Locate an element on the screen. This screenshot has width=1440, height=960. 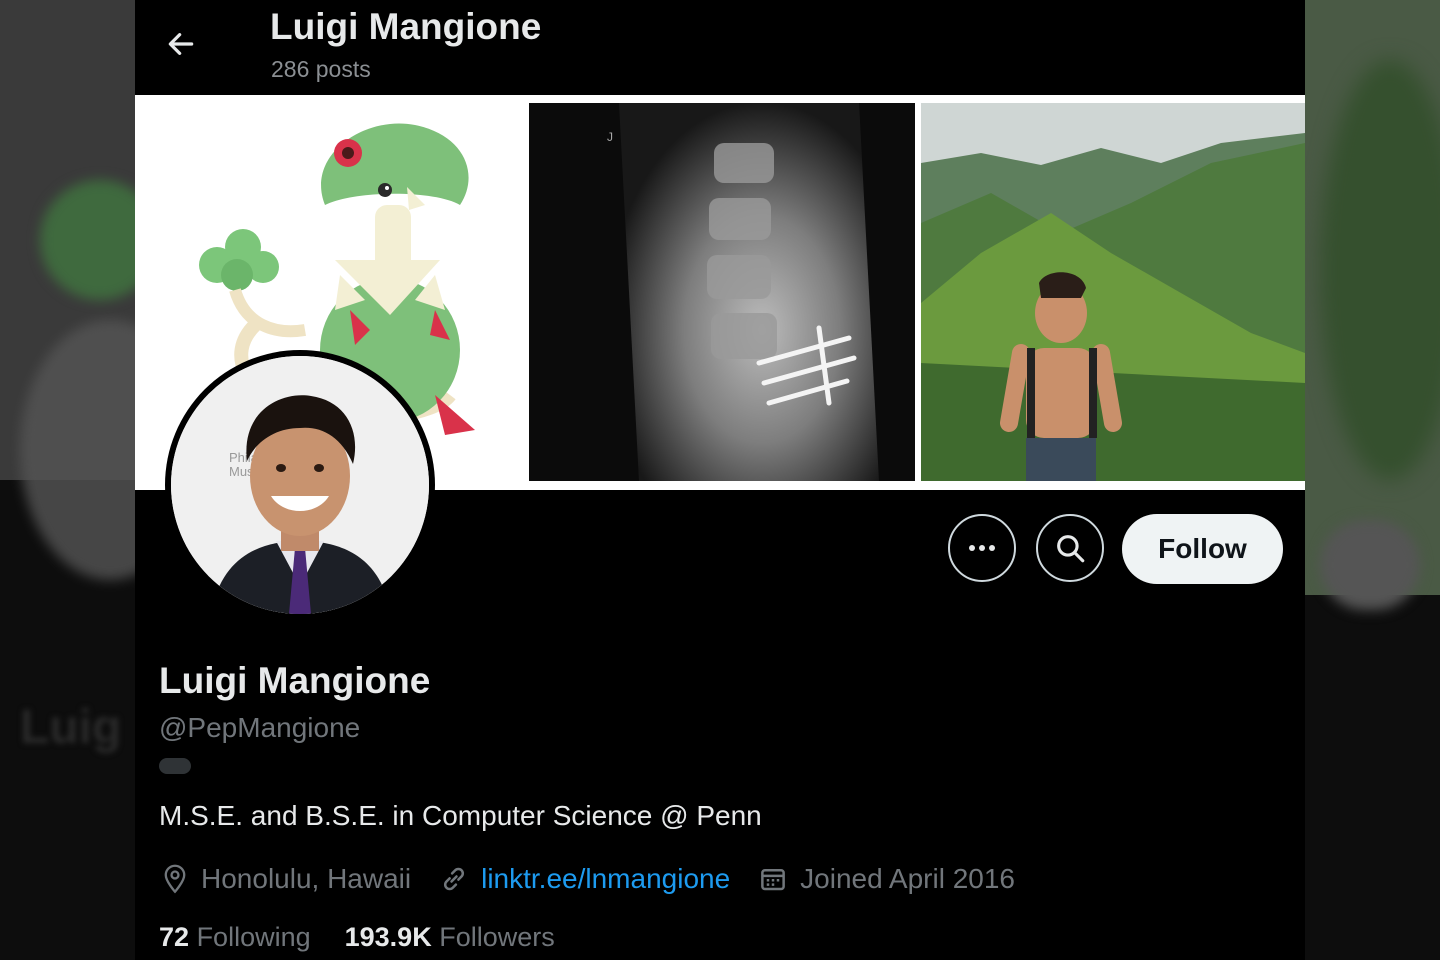
profile-avatar: Philad Muse is located at coordinates (300, 485).